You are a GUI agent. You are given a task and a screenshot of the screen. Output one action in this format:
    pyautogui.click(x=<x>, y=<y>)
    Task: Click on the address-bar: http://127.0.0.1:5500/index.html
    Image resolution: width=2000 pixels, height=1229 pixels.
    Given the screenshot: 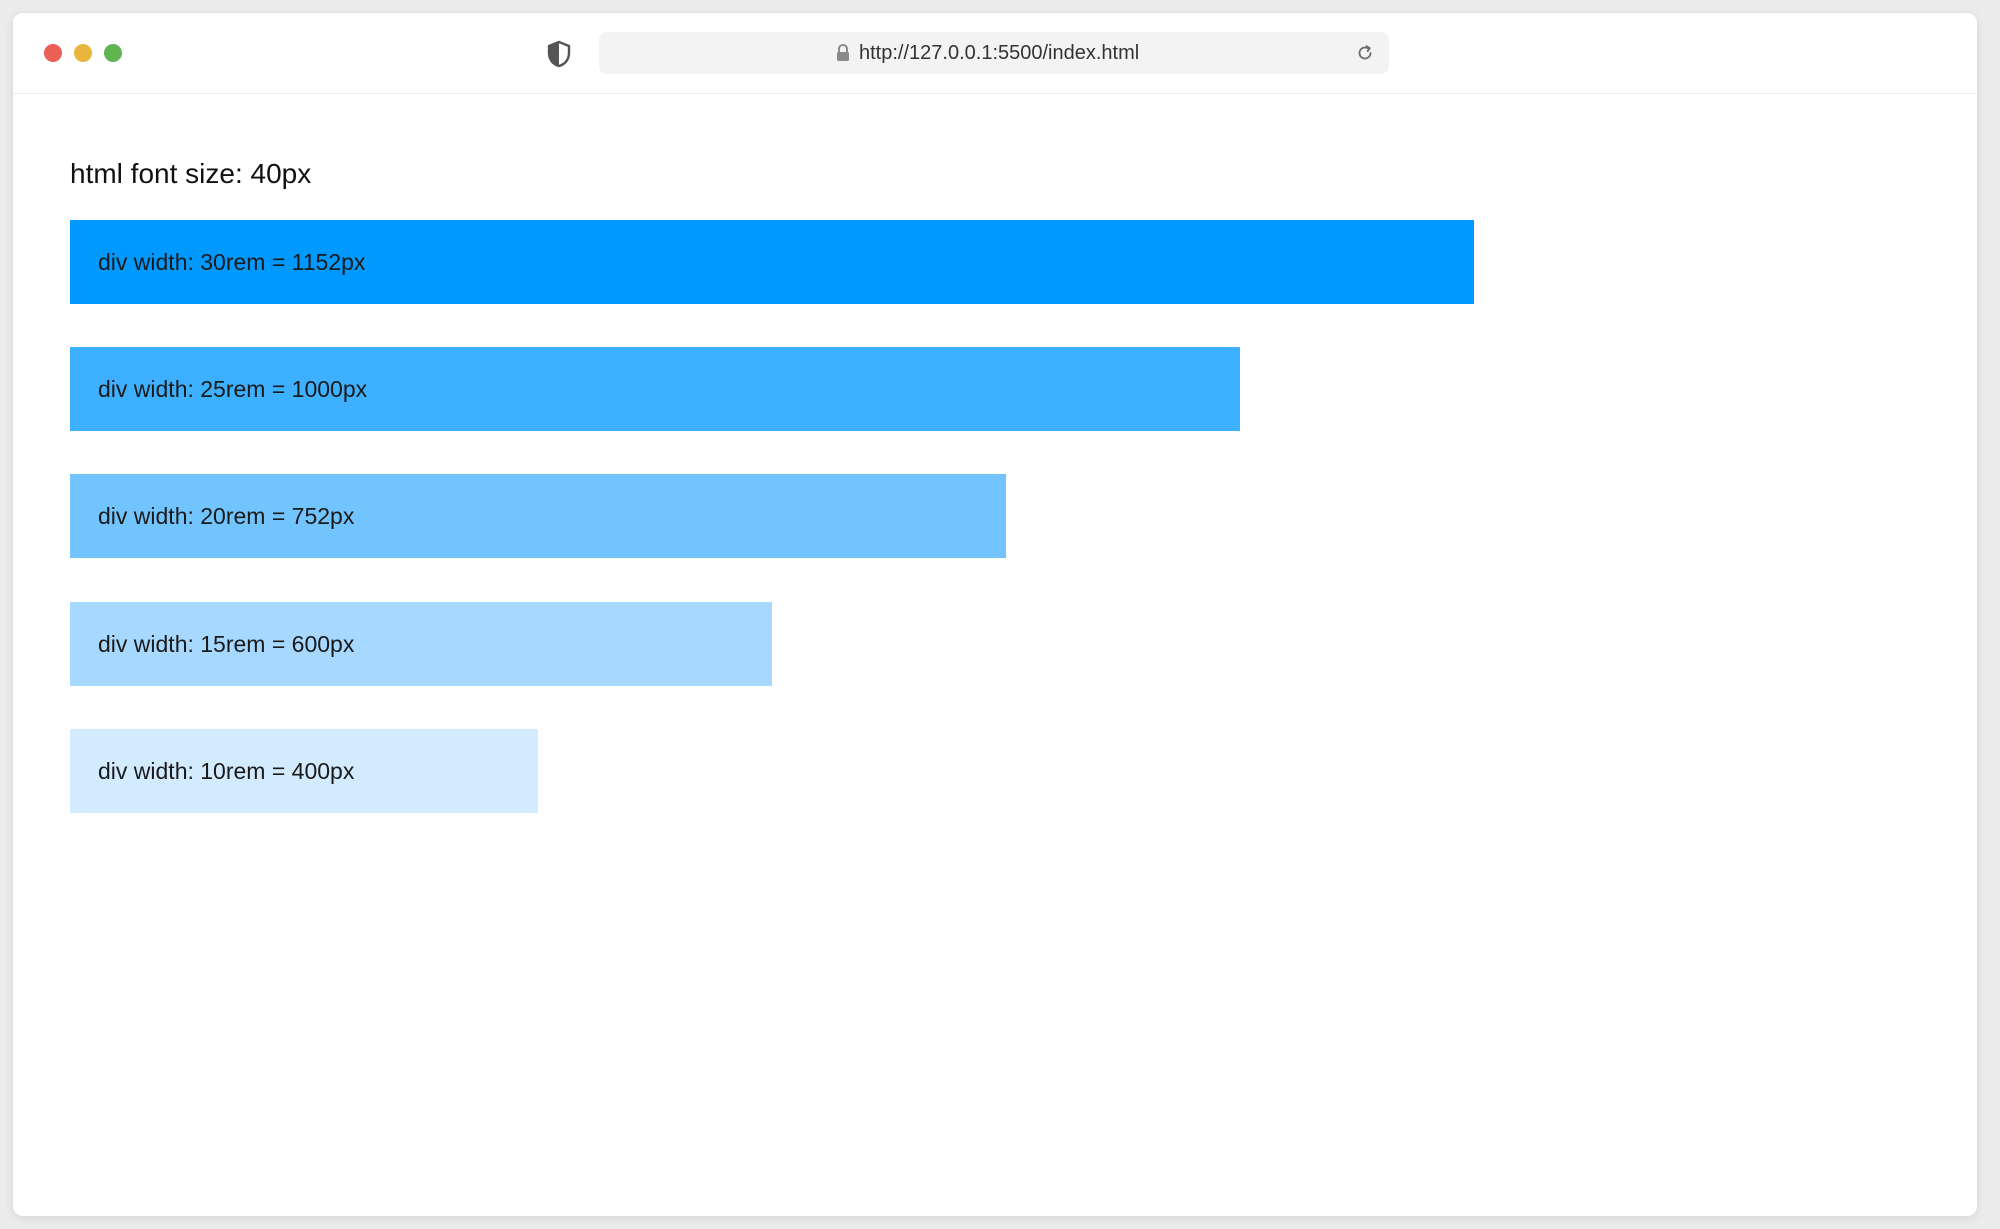 What is the action you would take?
    pyautogui.click(x=994, y=53)
    